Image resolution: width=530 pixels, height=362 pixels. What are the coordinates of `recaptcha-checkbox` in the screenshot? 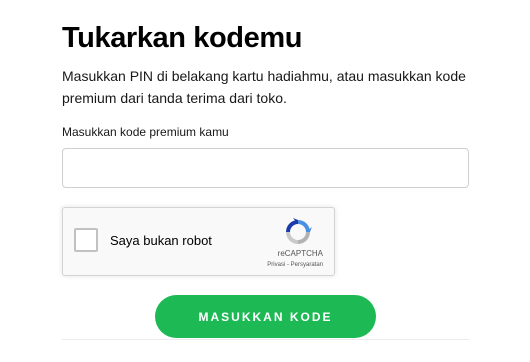 It's located at (86, 240).